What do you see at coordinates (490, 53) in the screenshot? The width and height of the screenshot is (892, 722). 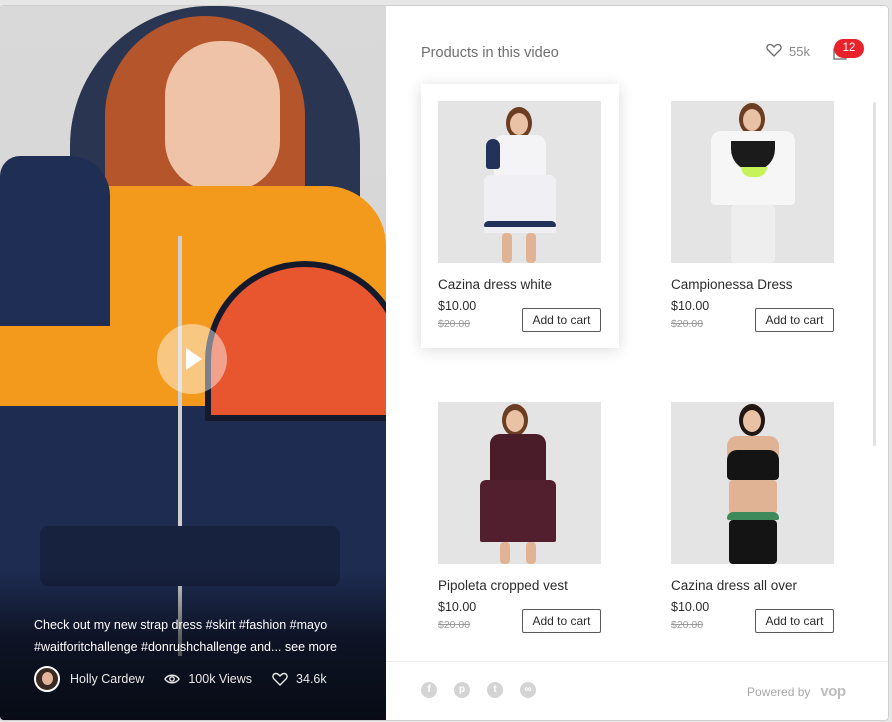 I see `panel-title: Products in this video` at bounding box center [490, 53].